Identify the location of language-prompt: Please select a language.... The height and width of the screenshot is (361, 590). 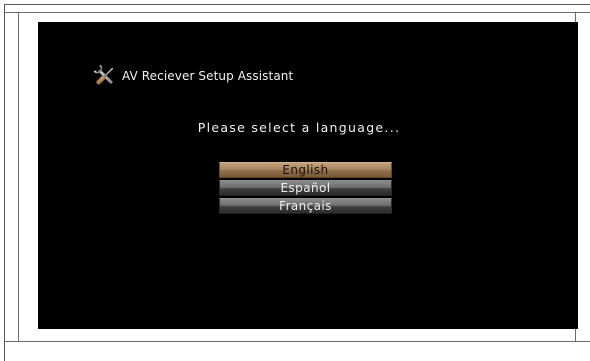
(299, 127).